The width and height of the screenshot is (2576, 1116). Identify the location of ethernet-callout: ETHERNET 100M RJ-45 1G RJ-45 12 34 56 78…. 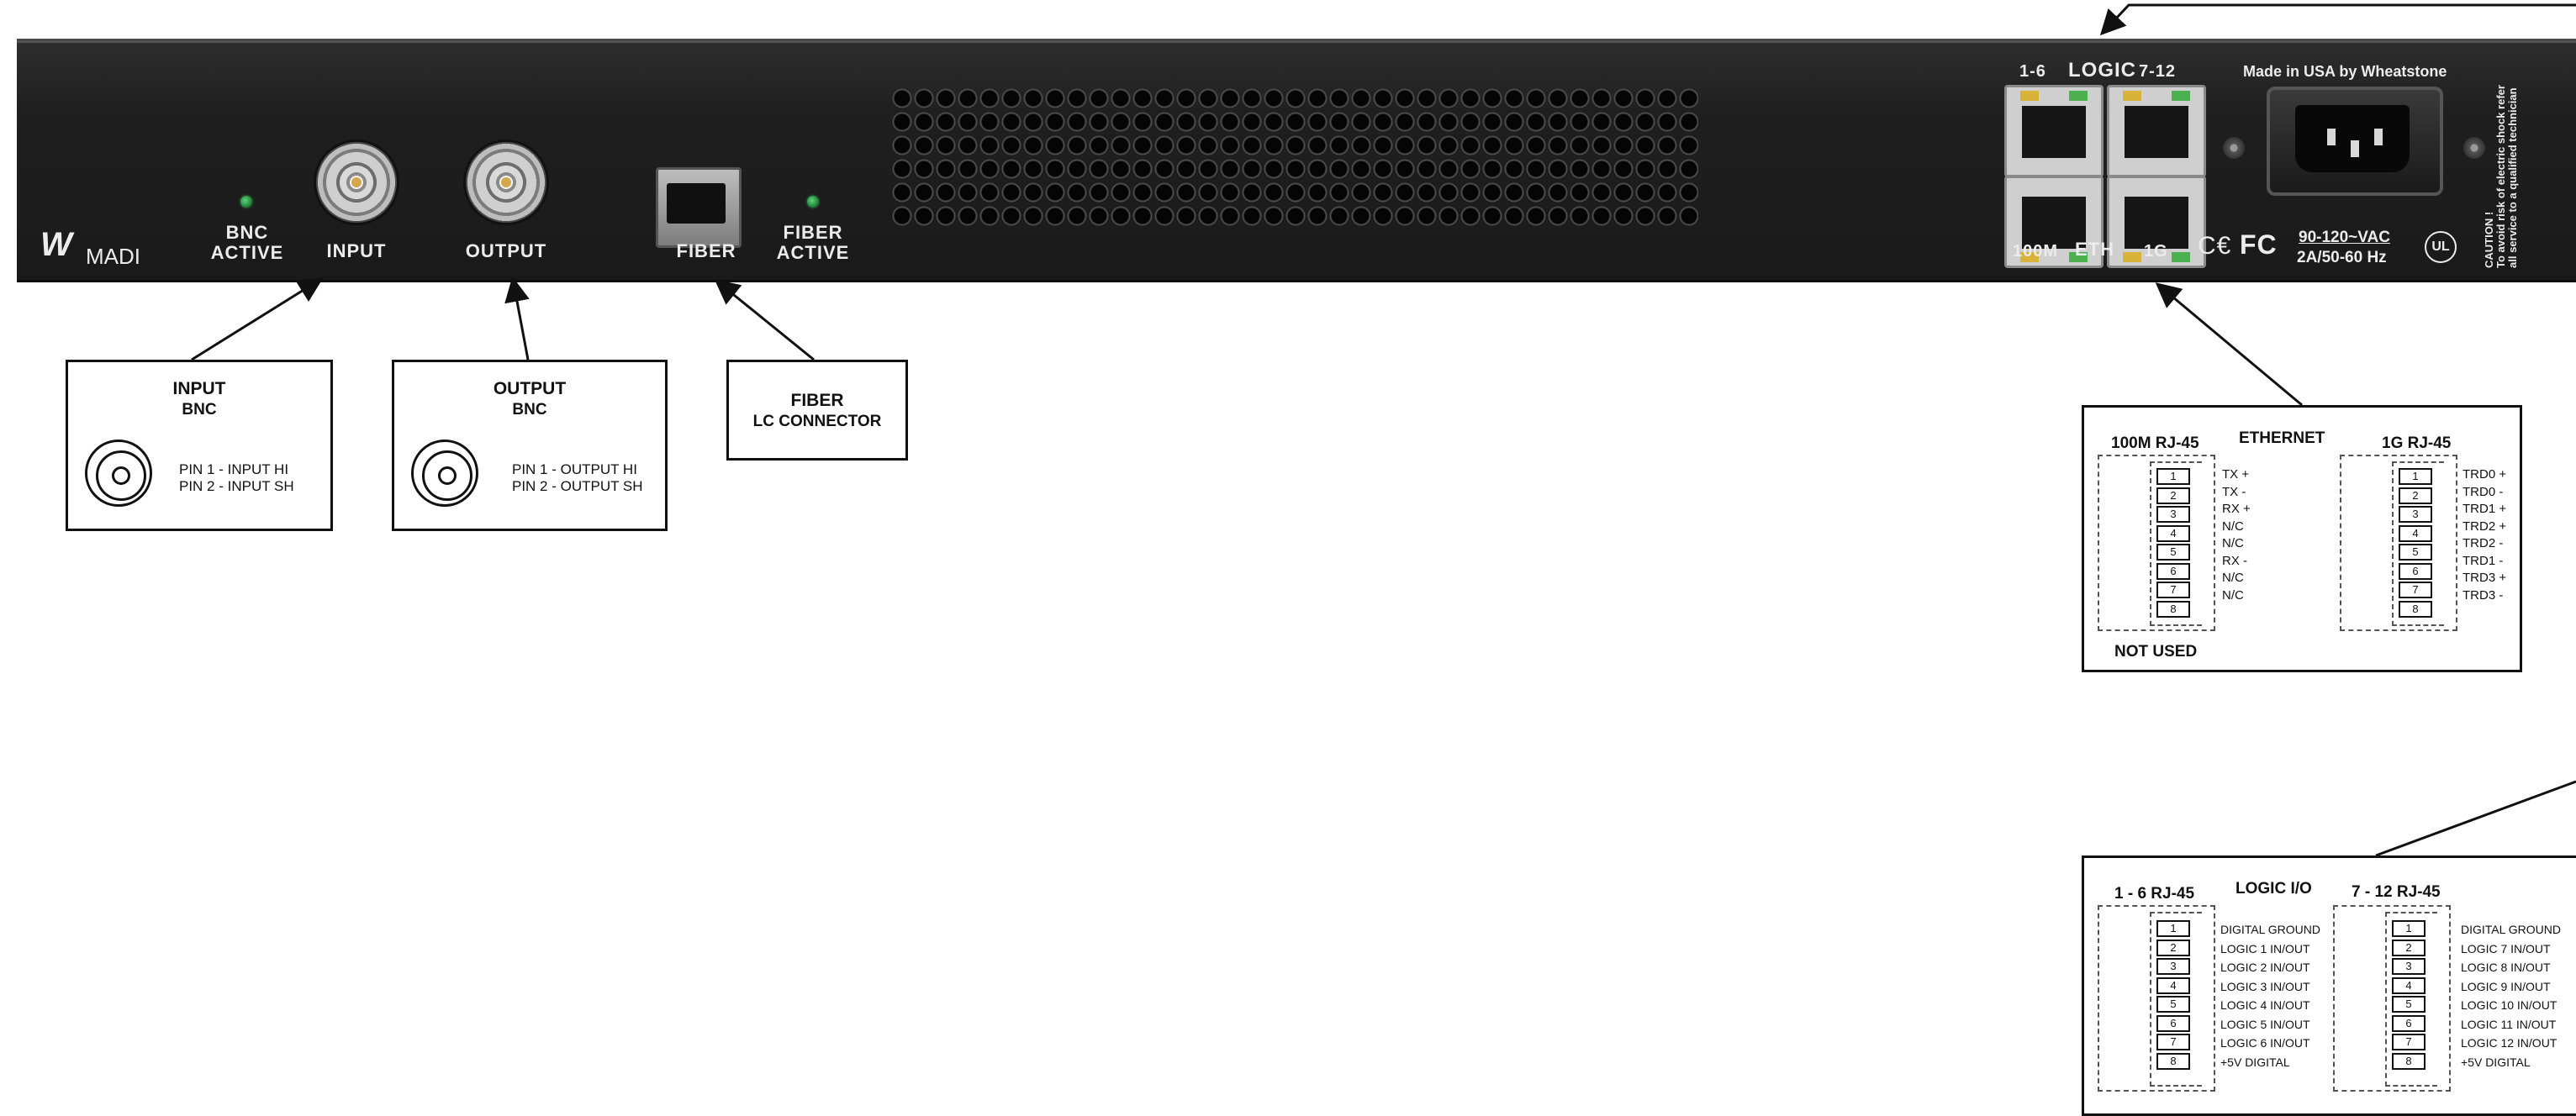
(2302, 538).